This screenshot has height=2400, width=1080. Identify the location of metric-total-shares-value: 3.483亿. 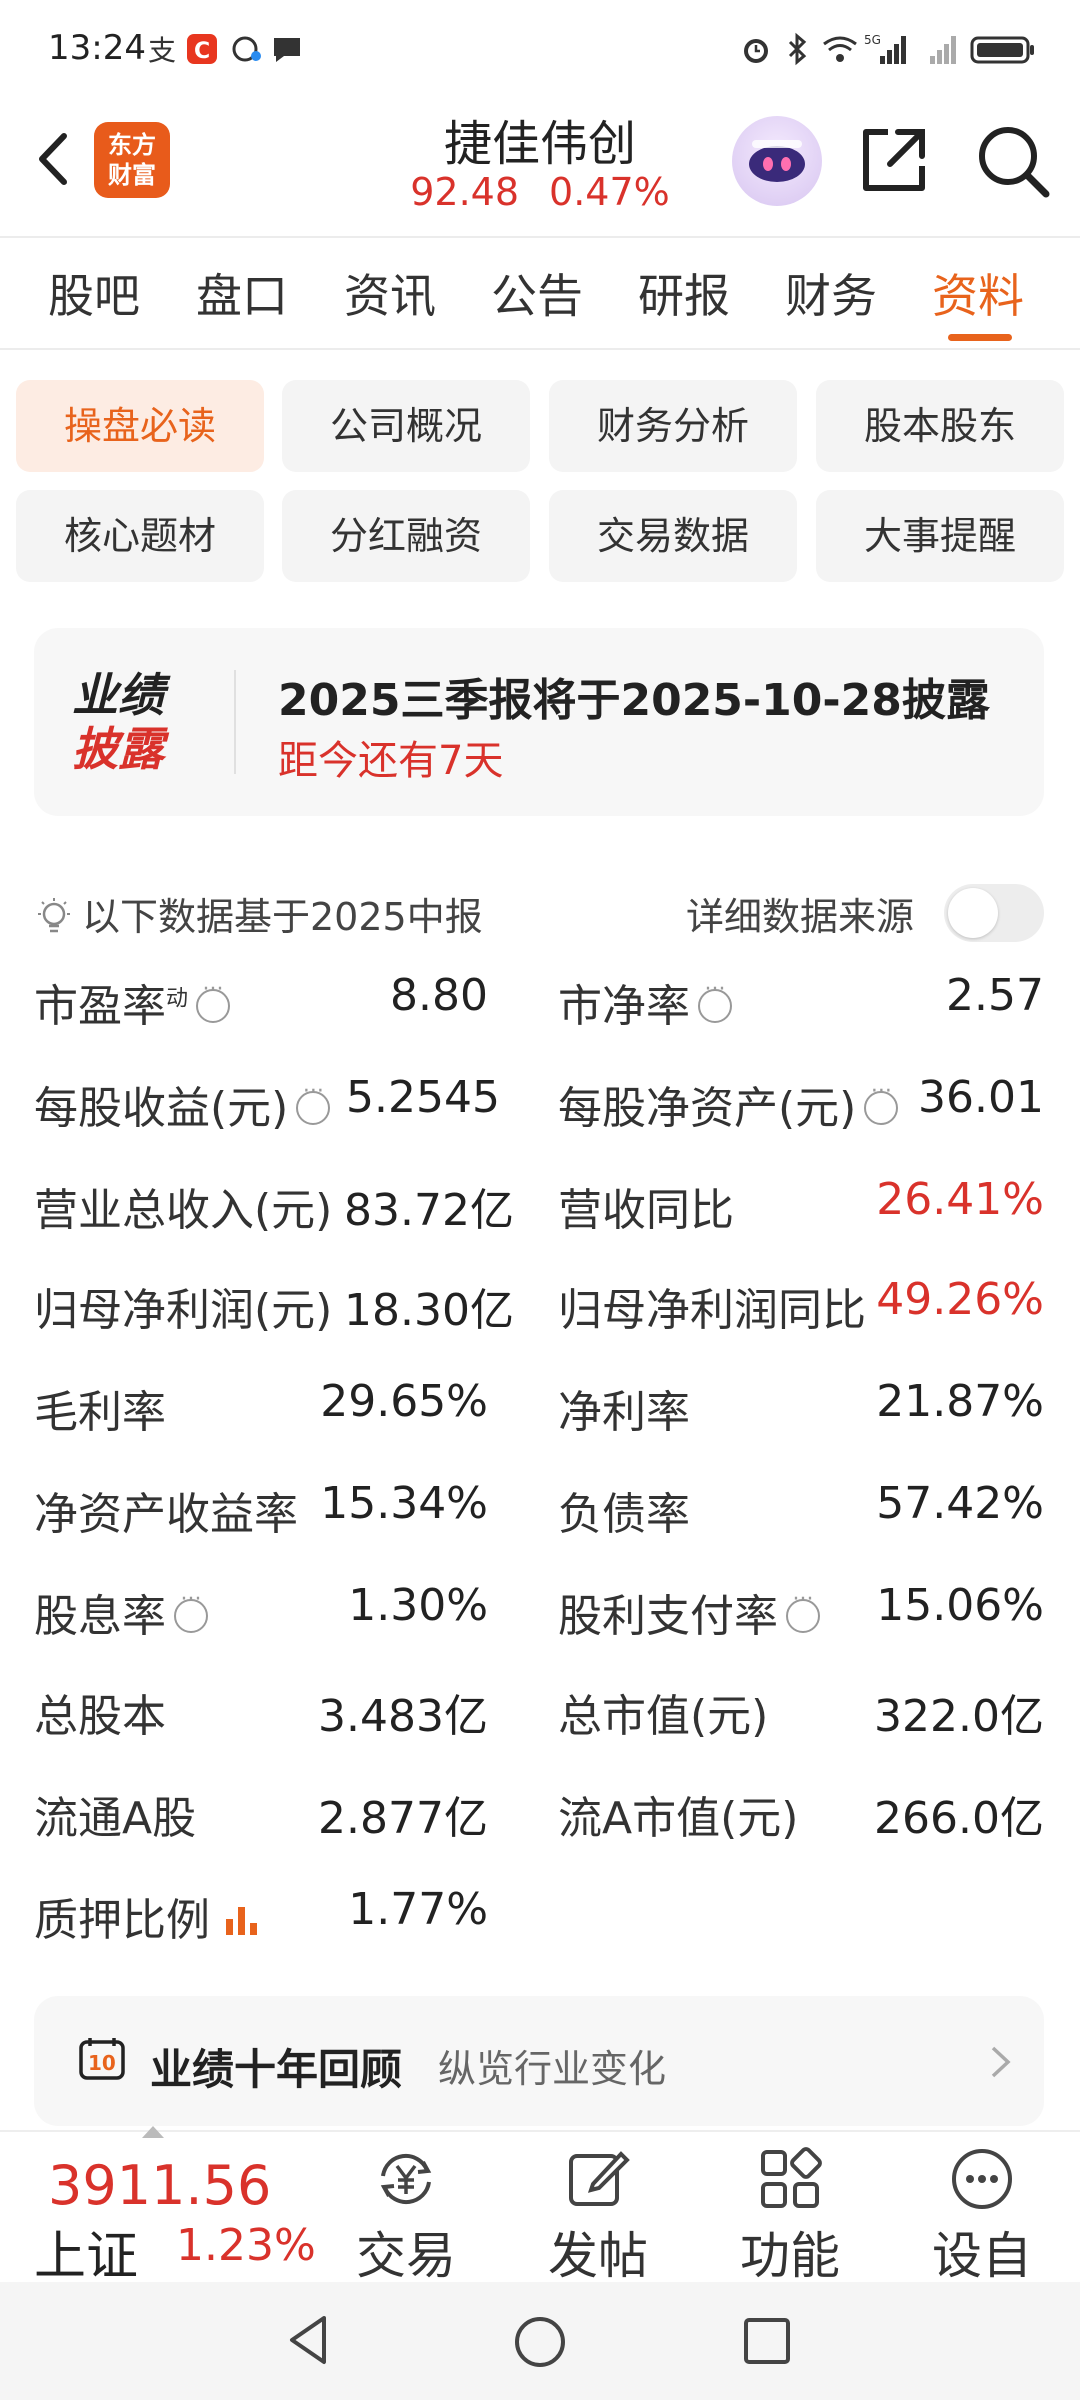
(403, 1716).